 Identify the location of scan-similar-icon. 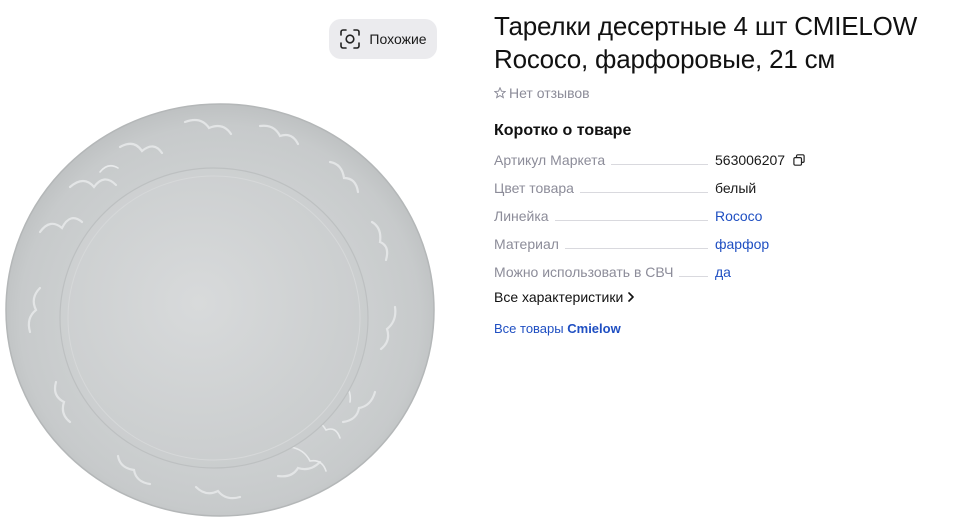
(350, 39).